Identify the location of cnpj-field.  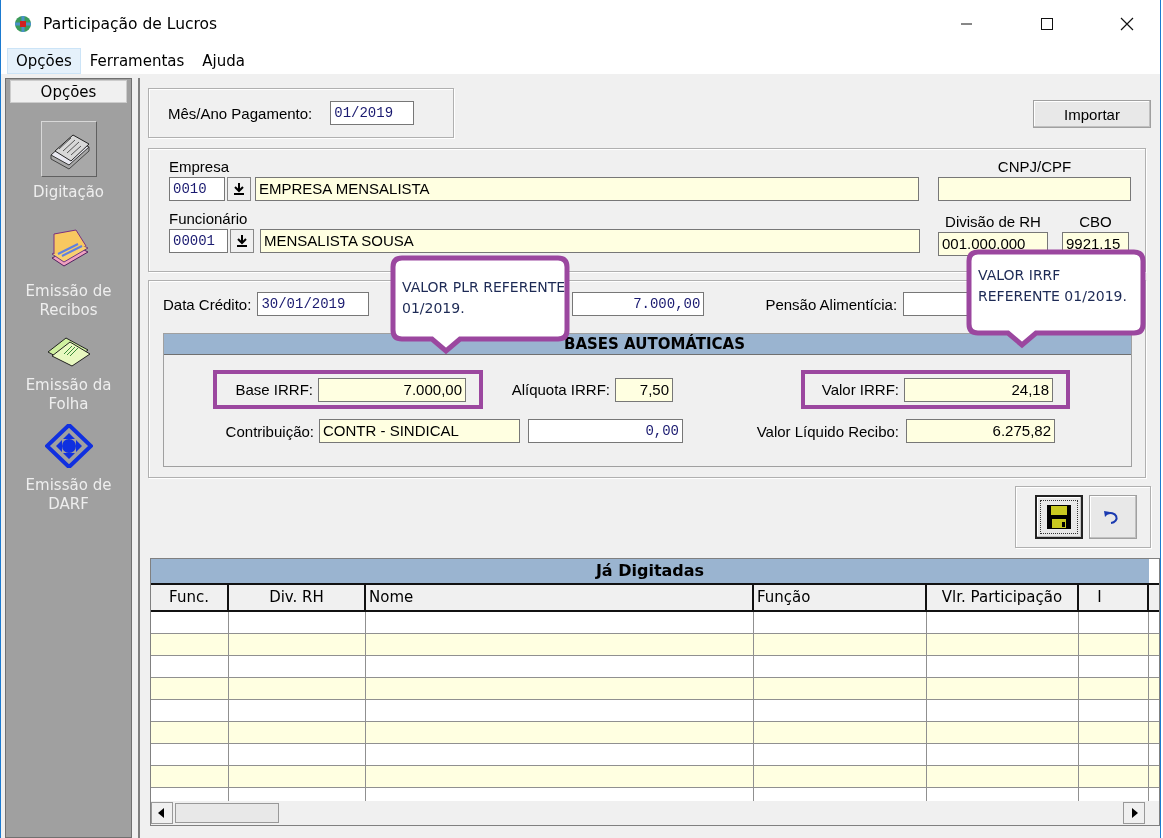
(1034, 189).